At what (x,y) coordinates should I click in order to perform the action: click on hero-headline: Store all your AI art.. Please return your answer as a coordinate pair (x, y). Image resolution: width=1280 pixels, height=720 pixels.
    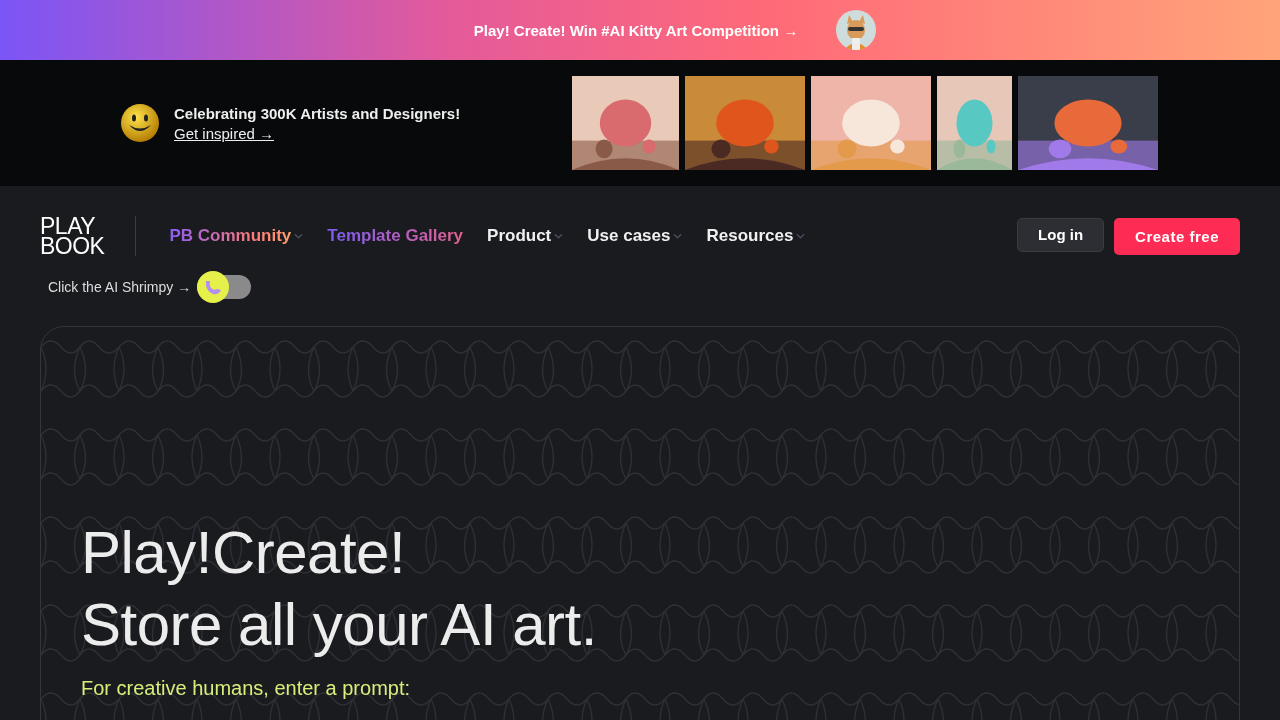
    Looking at the image, I should click on (339, 625).